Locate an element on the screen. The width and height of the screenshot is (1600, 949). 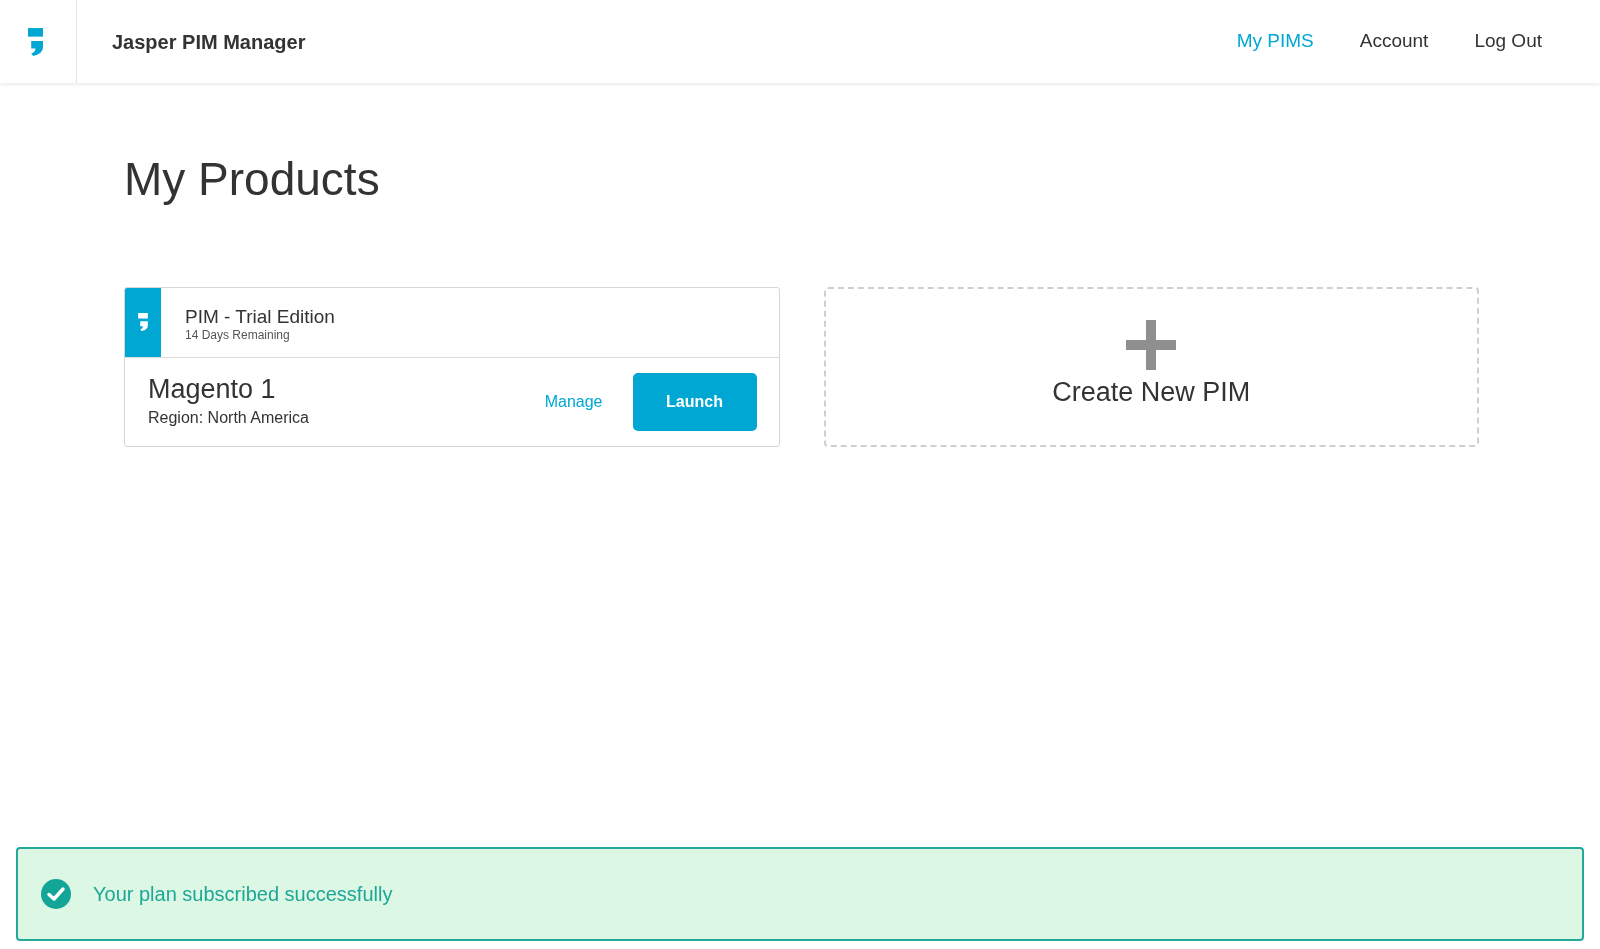
check-circle-icon is located at coordinates (56, 894).